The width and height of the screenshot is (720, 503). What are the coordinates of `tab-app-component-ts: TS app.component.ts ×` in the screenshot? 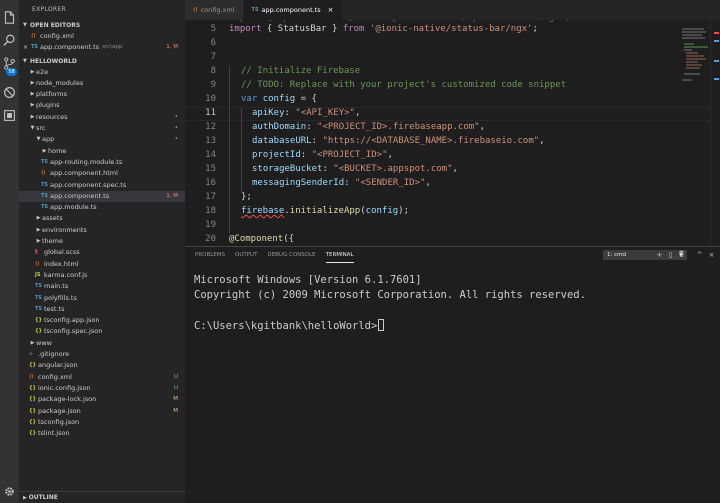 It's located at (293, 10).